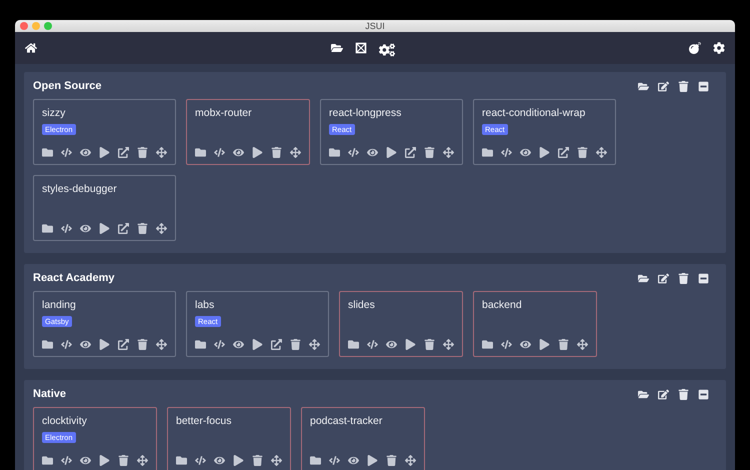 The height and width of the screenshot is (470, 750). I want to click on settings-icon, so click(719, 48).